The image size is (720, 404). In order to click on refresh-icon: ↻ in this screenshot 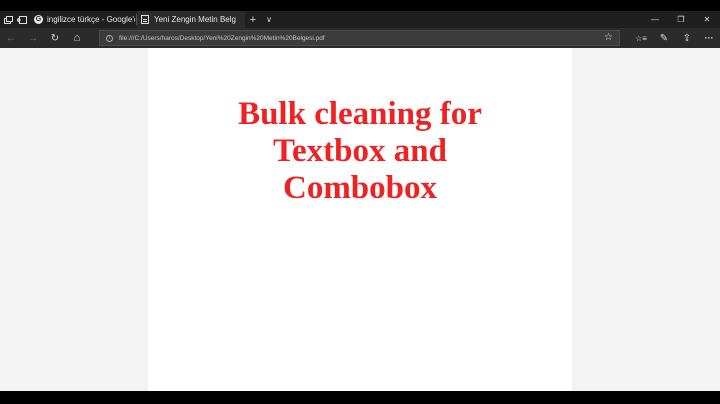, I will do `click(55, 38)`.